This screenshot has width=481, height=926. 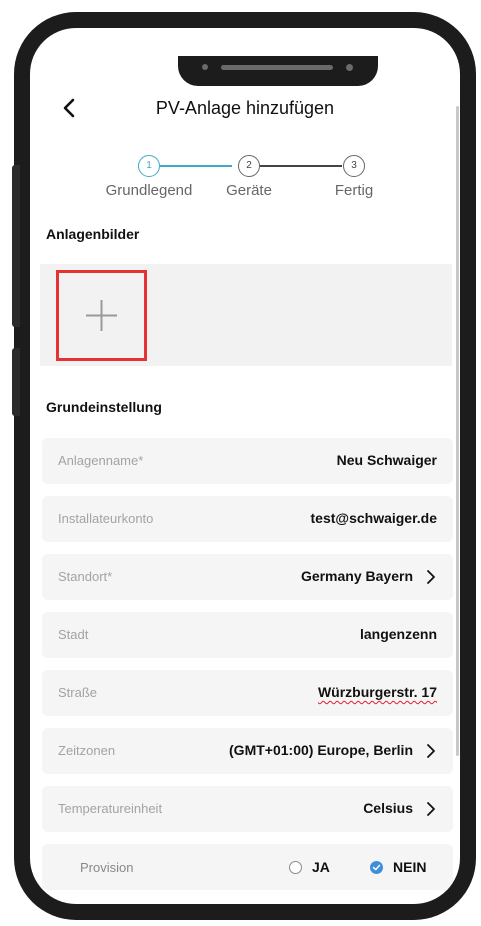 I want to click on field-installateurkonto: Installateurkonto test@schwaiger.de, so click(x=247, y=519).